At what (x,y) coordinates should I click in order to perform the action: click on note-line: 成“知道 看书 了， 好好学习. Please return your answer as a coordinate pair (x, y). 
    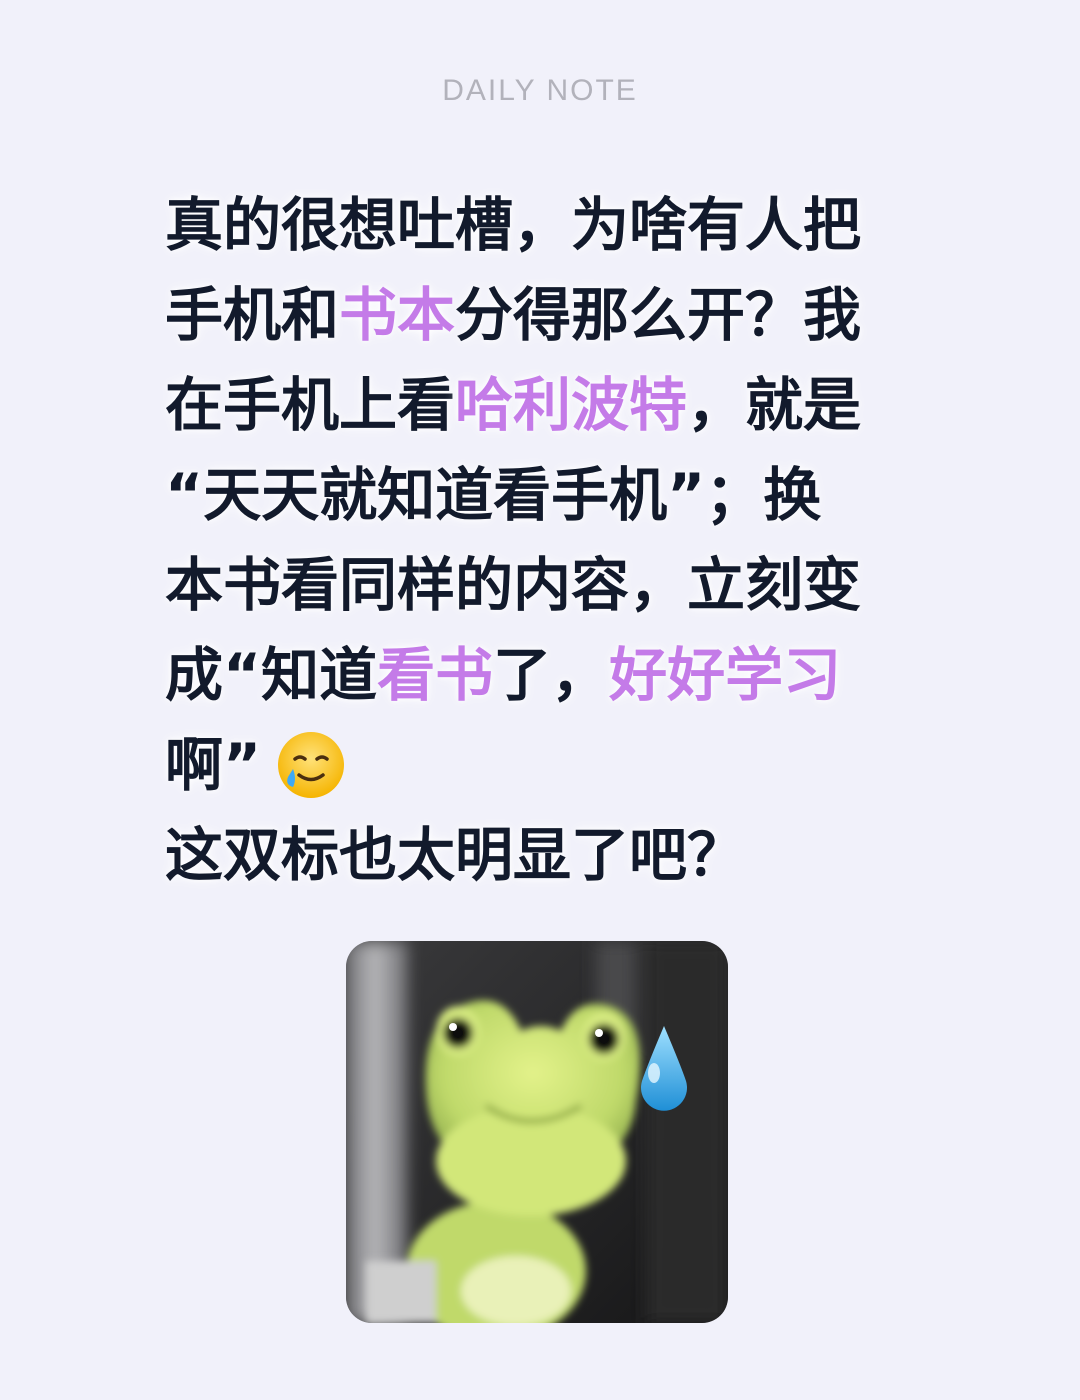
    Looking at the image, I should click on (545, 675).